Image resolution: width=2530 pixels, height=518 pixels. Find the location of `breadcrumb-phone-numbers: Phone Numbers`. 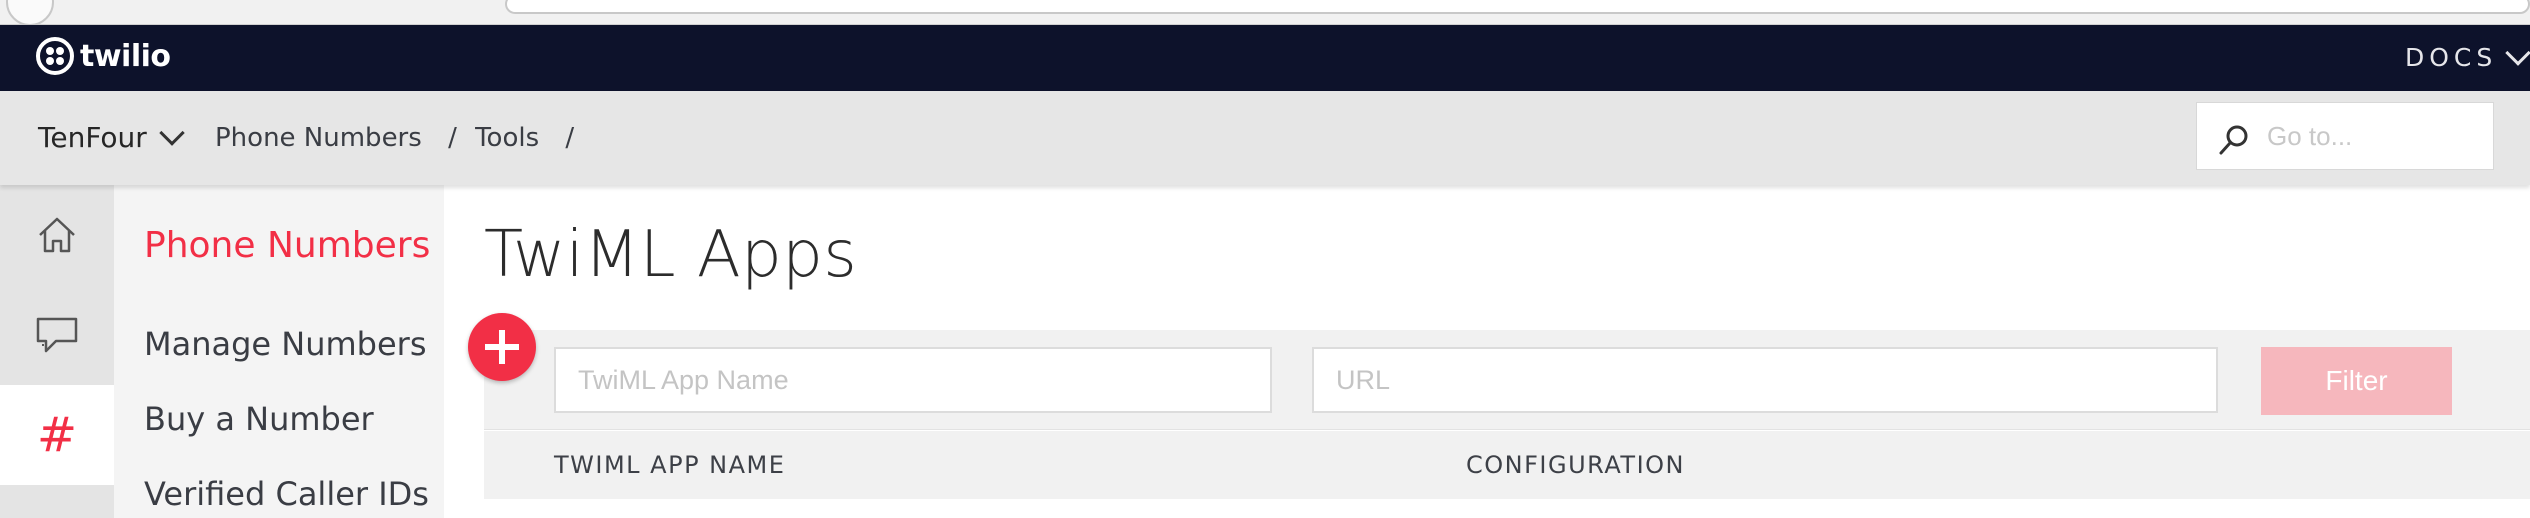

breadcrumb-phone-numbers: Phone Numbers is located at coordinates (318, 138).